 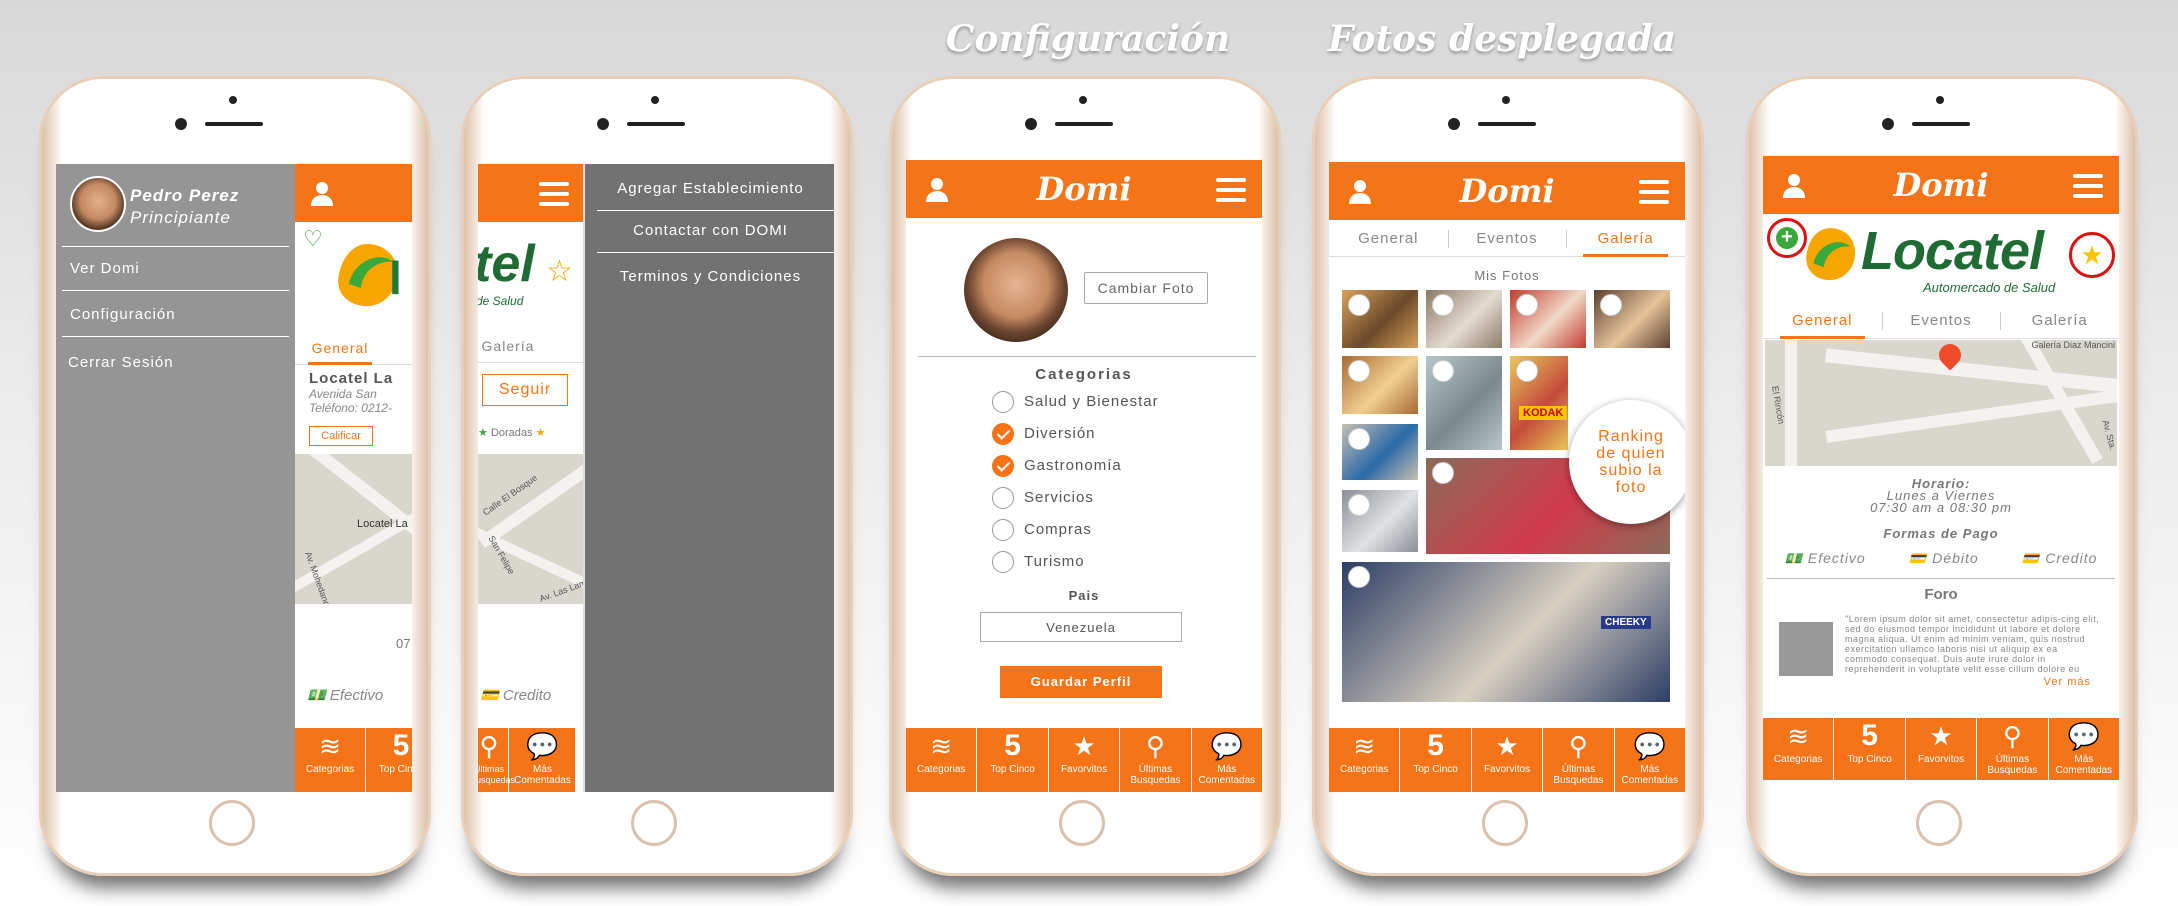 What do you see at coordinates (512, 433) in the screenshot?
I see `doradas-badge: ★ Doradas ★` at bounding box center [512, 433].